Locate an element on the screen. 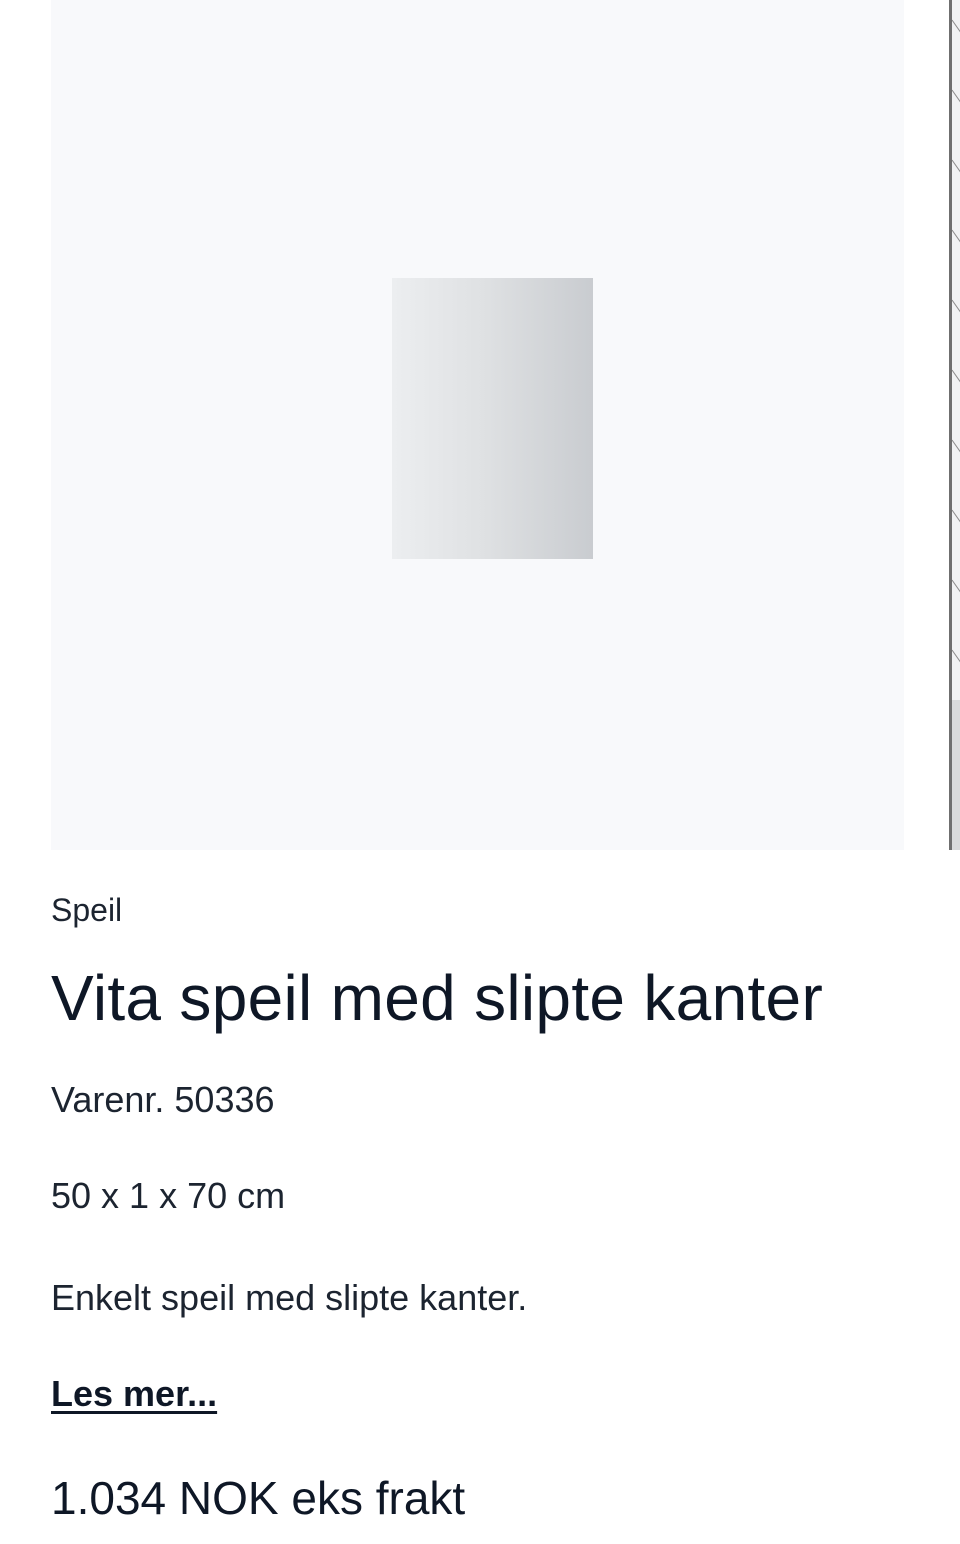 Image resolution: width=960 pixels, height=1544 pixels. mirror-product-image is located at coordinates (492, 418).